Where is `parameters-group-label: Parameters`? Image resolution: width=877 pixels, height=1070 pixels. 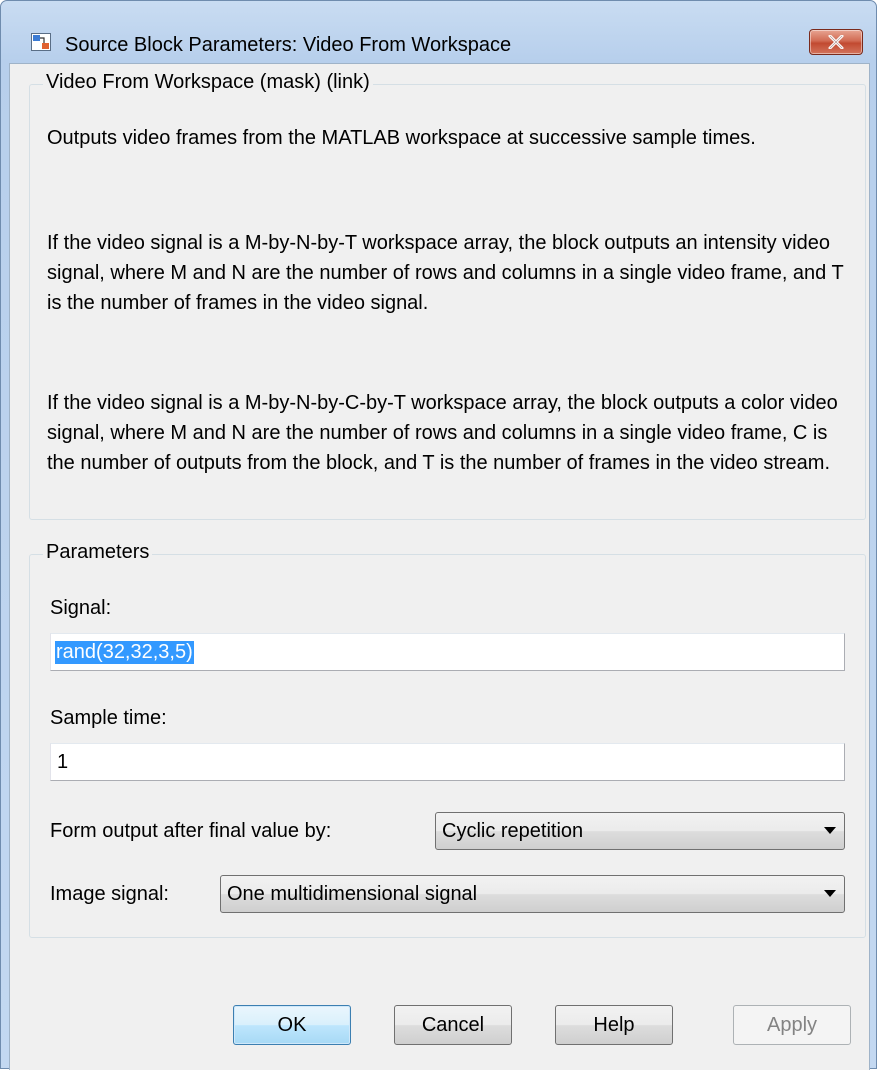
parameters-group-label: Parameters is located at coordinates (98, 552).